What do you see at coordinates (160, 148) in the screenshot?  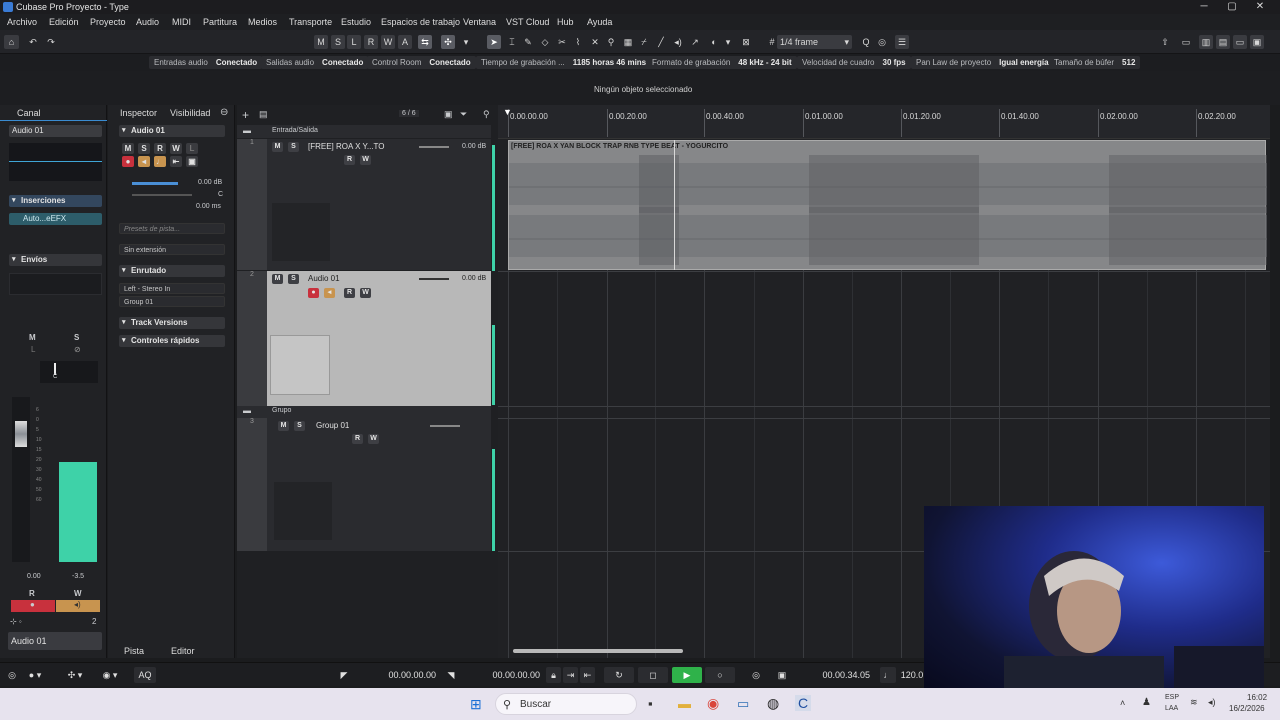 I see `inspector-read-button: R` at bounding box center [160, 148].